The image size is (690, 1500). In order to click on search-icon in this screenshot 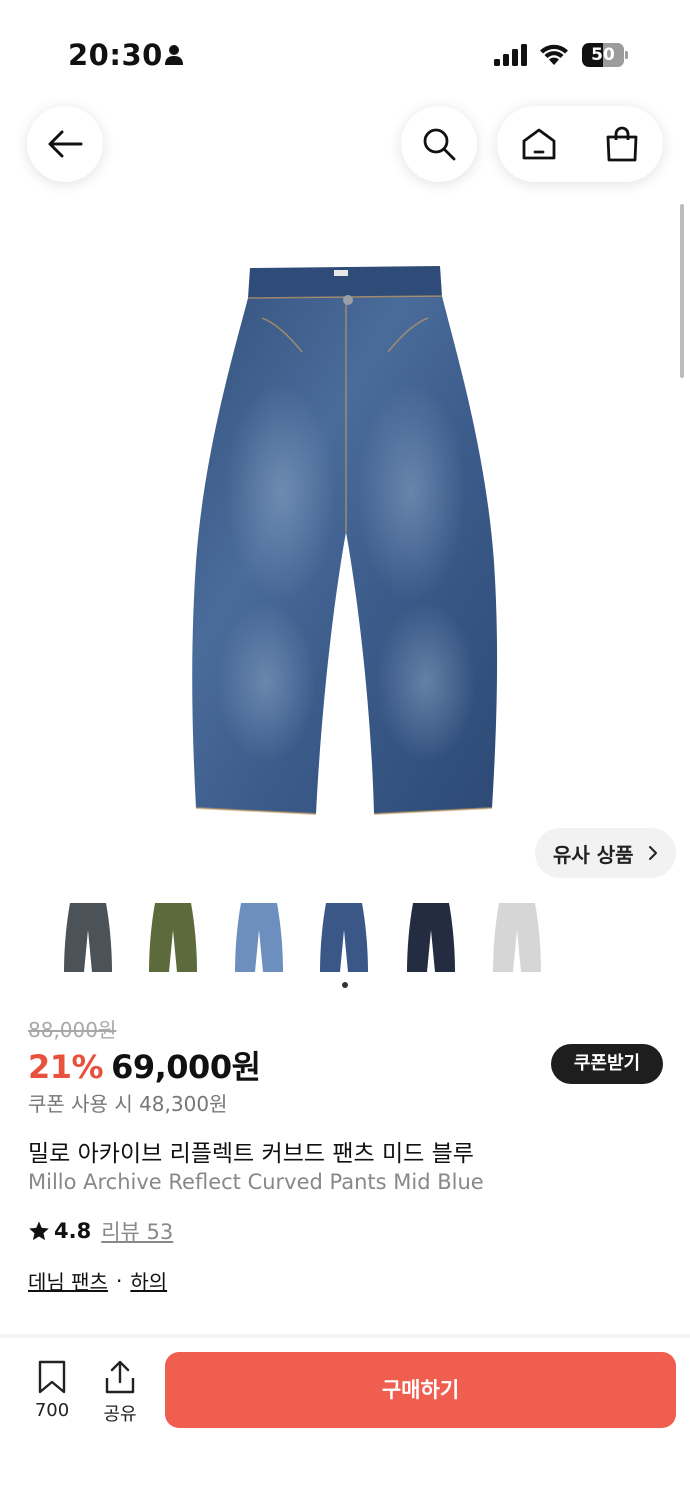, I will do `click(439, 144)`.